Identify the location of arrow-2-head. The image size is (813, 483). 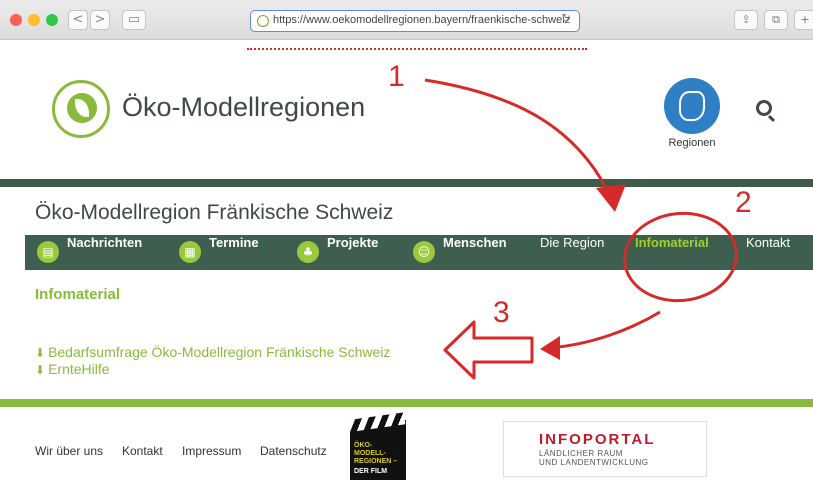
(550, 348).